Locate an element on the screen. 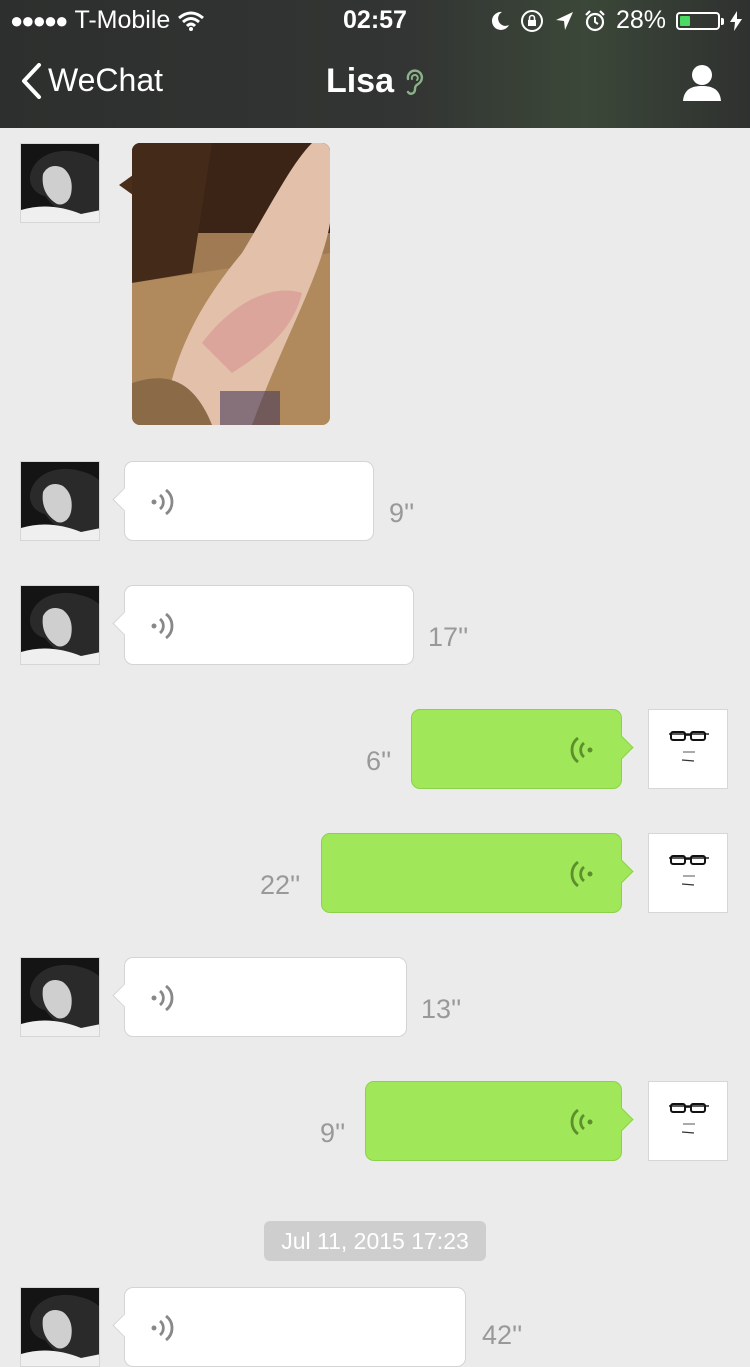 This screenshot has width=750, height=1367. chat-title: Lisa is located at coordinates (360, 81).